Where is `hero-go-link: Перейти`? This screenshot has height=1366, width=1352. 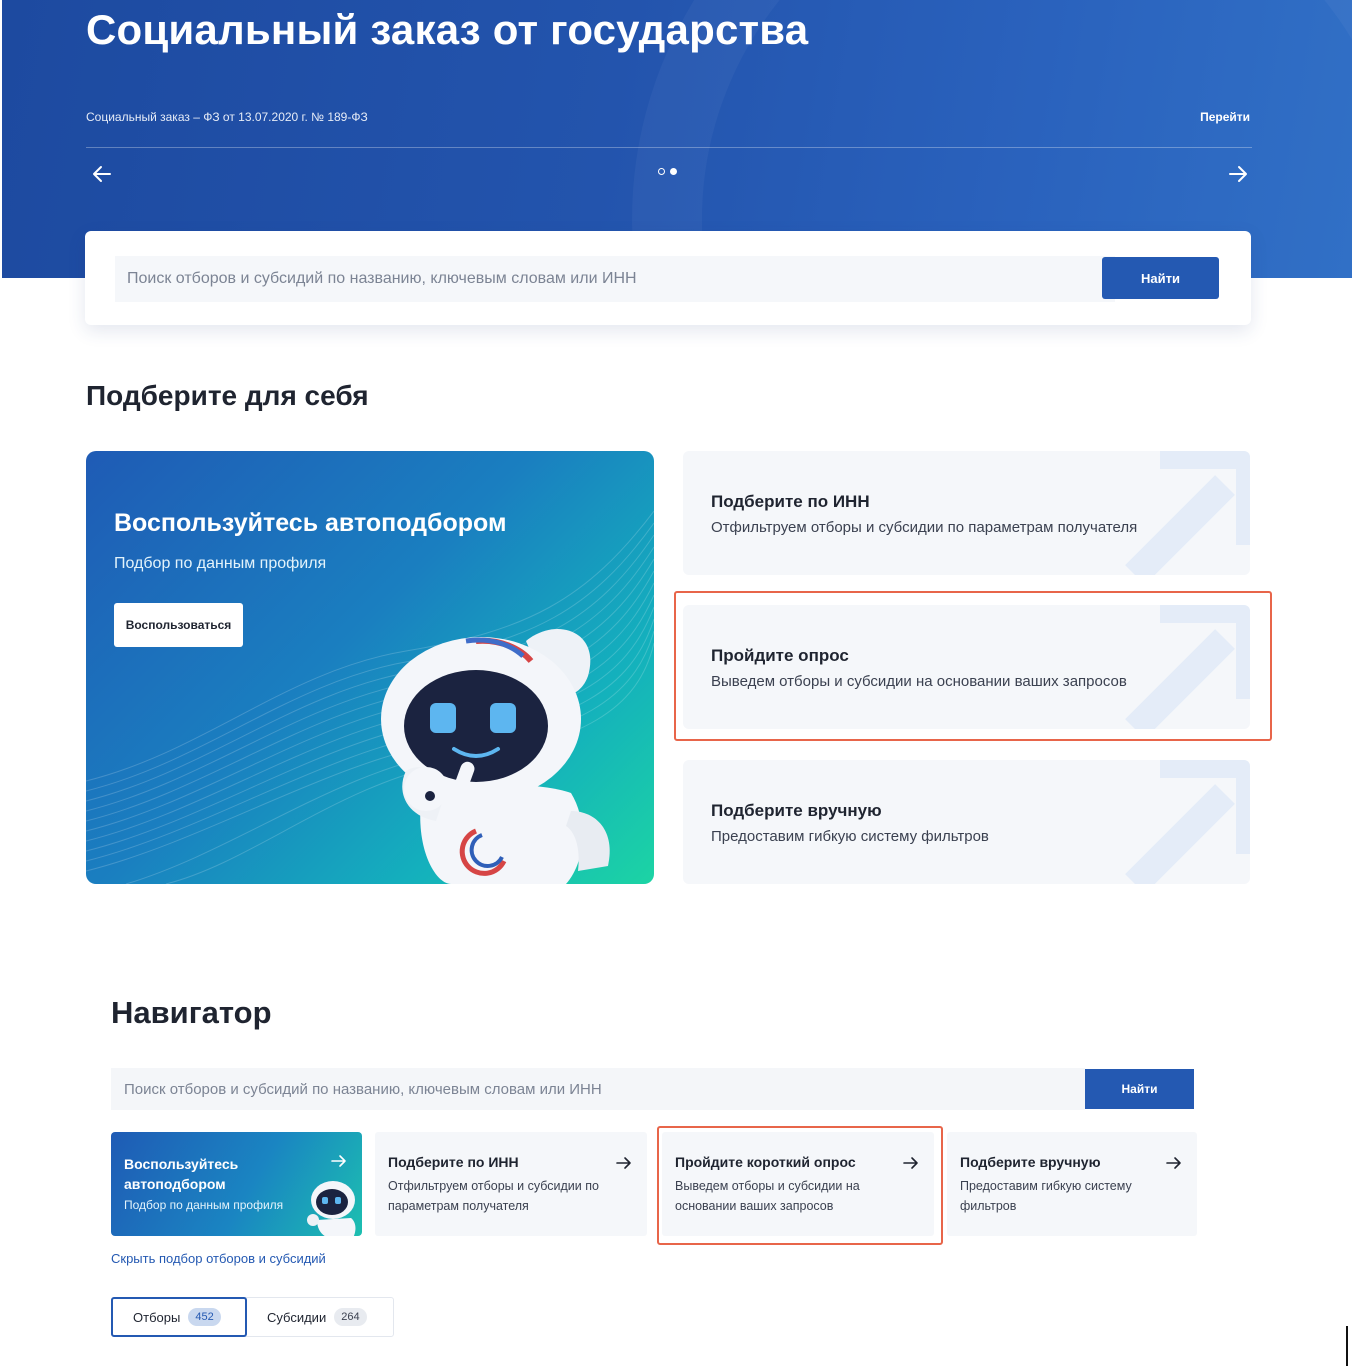
hero-go-link: Перейти is located at coordinates (1225, 117).